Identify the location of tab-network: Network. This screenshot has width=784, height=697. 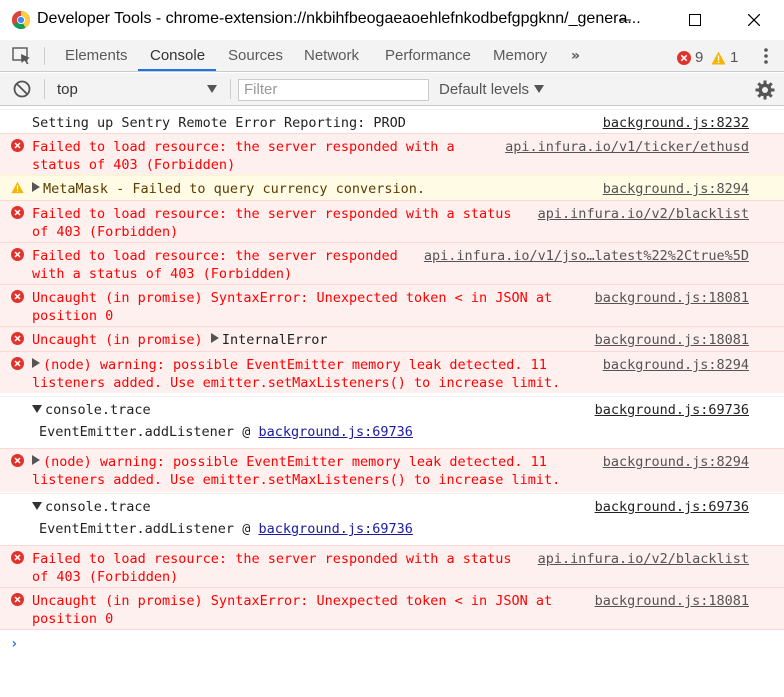
(331, 56).